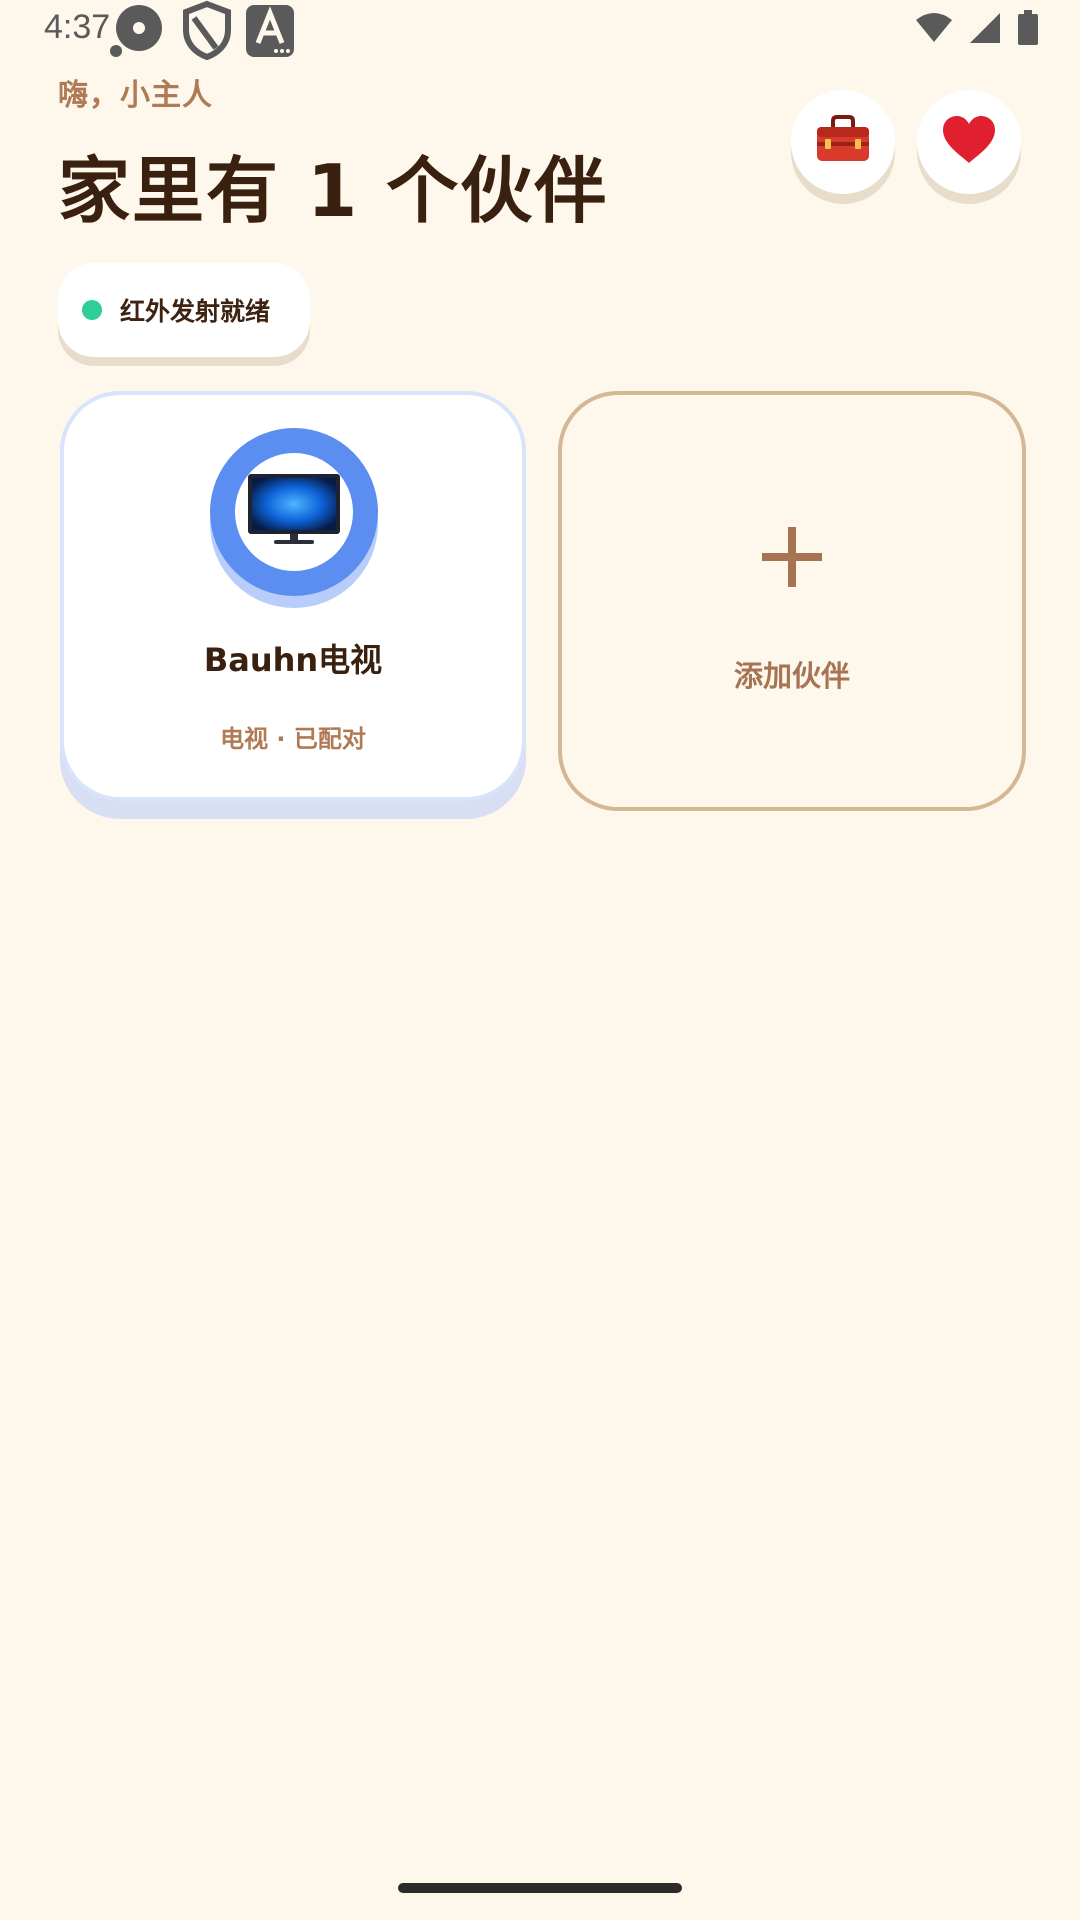 The width and height of the screenshot is (1080, 1920). Describe the element at coordinates (985, 30) in the screenshot. I see `signal-icon` at that location.